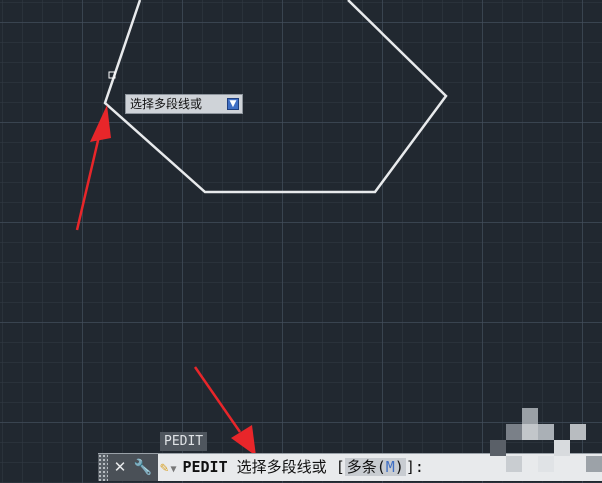 The width and height of the screenshot is (602, 483). Describe the element at coordinates (164, 468) in the screenshot. I see `pencil-icon: ✎` at that location.